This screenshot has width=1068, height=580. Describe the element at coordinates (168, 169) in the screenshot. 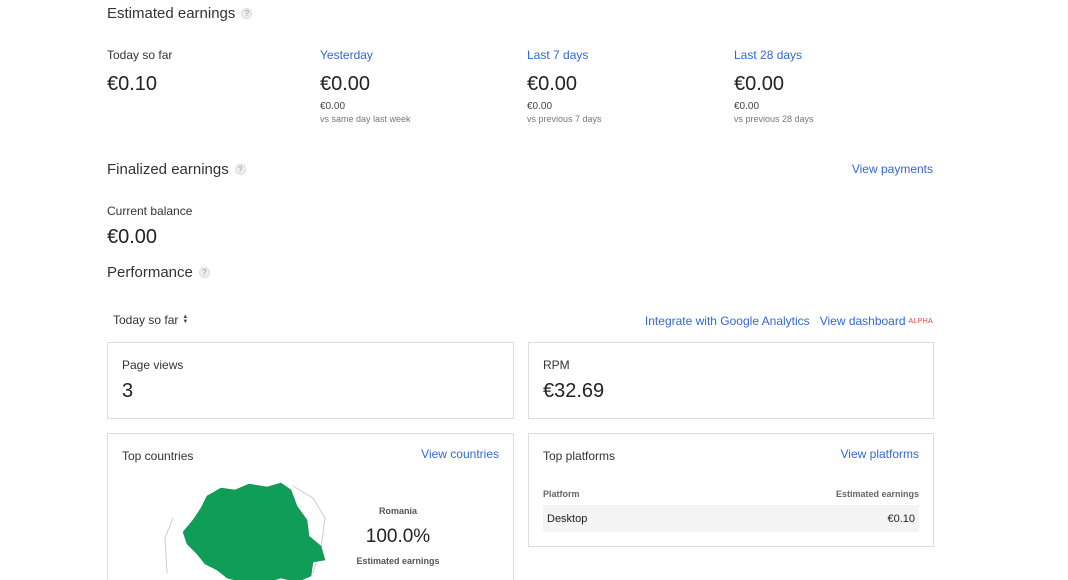

I see `finalized-earnings-title: Finalized earnings` at that location.